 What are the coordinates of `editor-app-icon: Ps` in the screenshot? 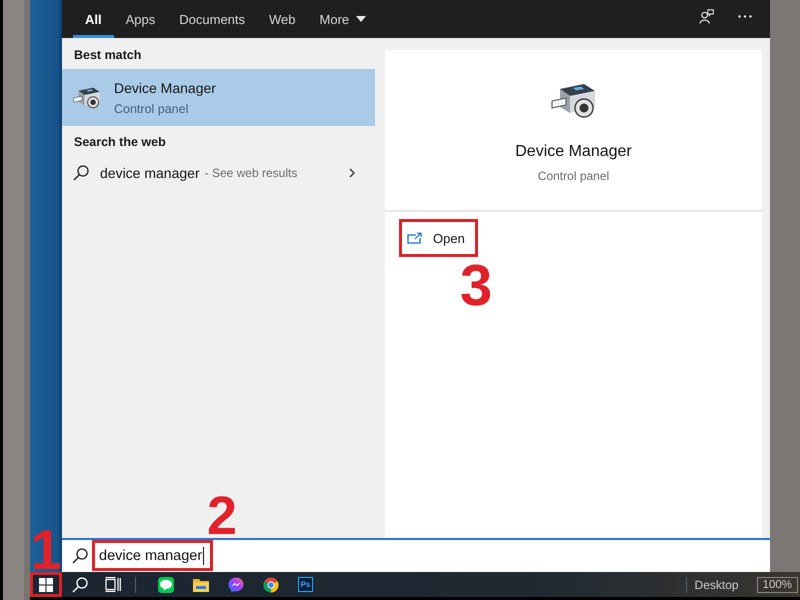 It's located at (305, 584).